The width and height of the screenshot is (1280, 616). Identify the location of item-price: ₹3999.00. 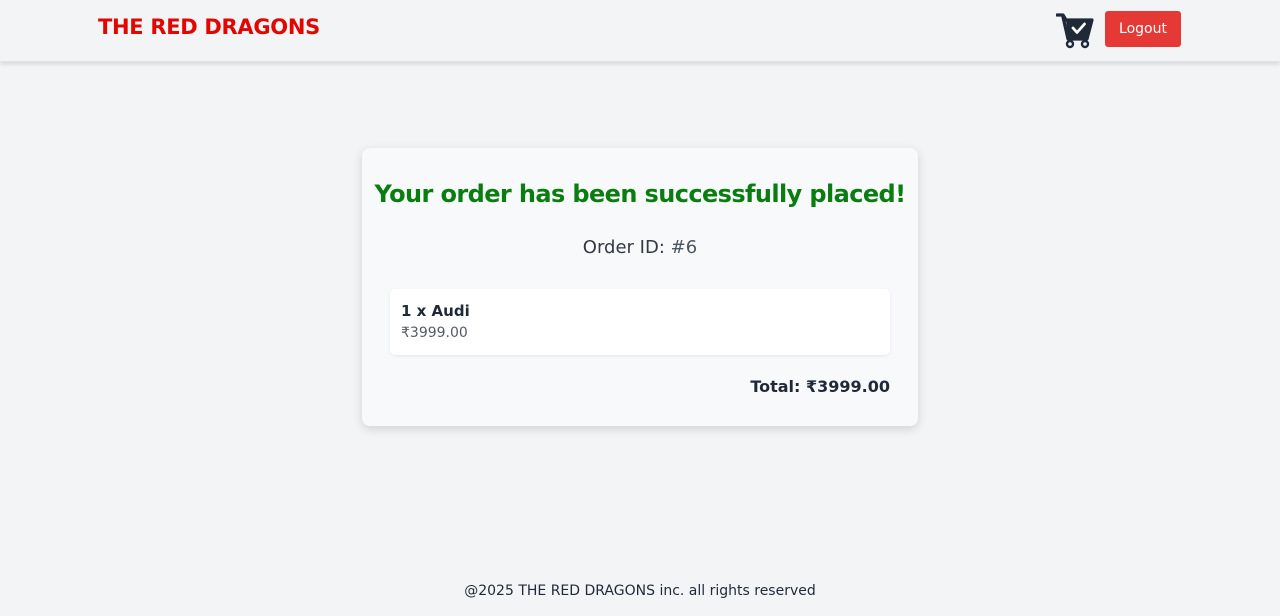
(434, 333).